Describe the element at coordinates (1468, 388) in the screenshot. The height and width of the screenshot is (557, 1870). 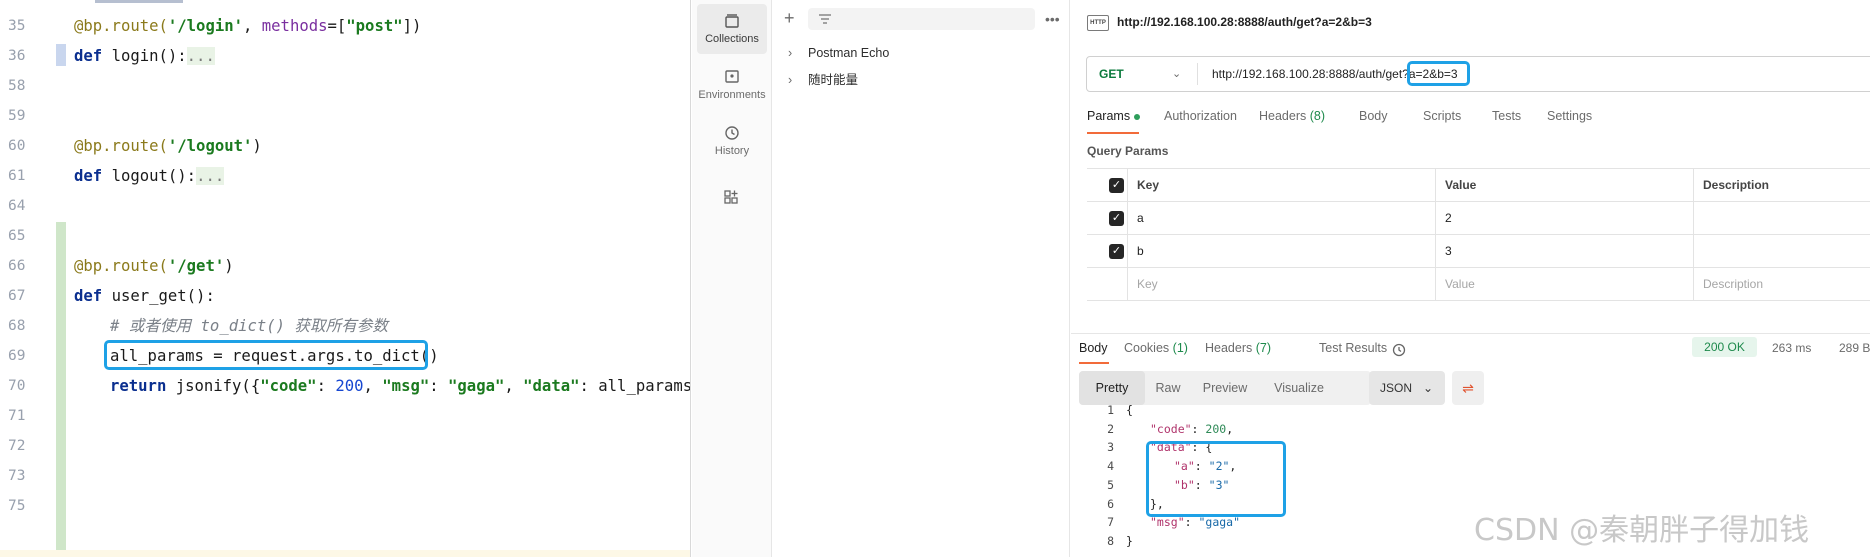
I see `wrap-lines-button: ⇌` at that location.